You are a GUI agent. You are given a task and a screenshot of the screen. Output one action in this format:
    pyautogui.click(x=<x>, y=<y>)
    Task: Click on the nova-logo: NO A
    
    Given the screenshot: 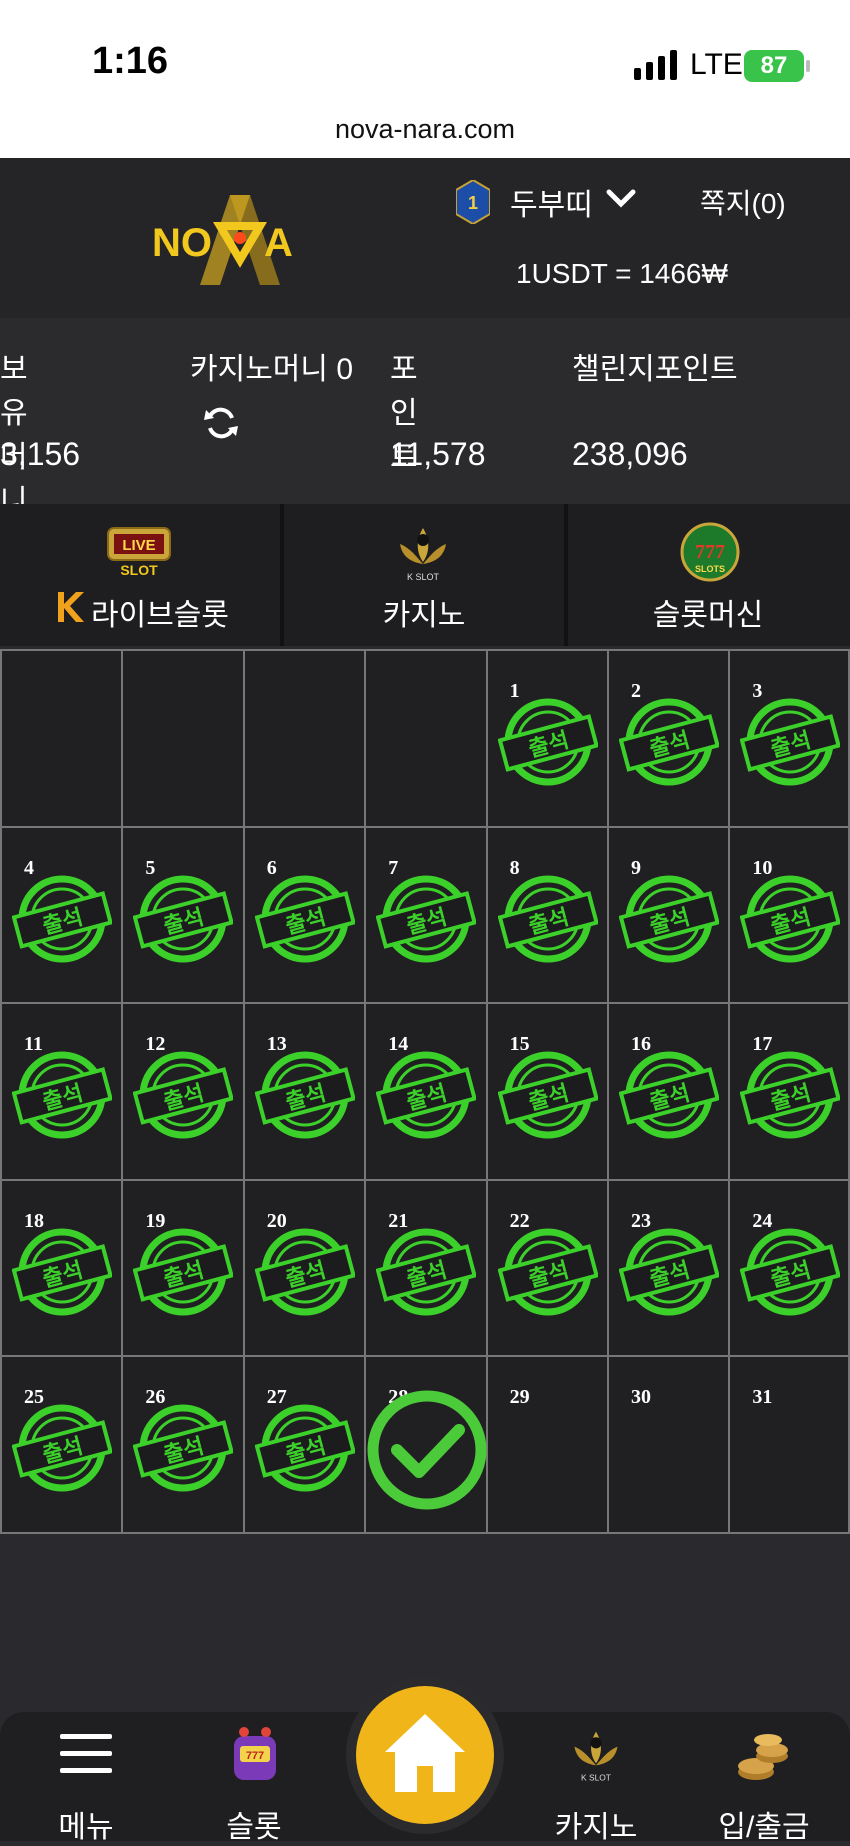 What is the action you would take?
    pyautogui.click(x=240, y=240)
    